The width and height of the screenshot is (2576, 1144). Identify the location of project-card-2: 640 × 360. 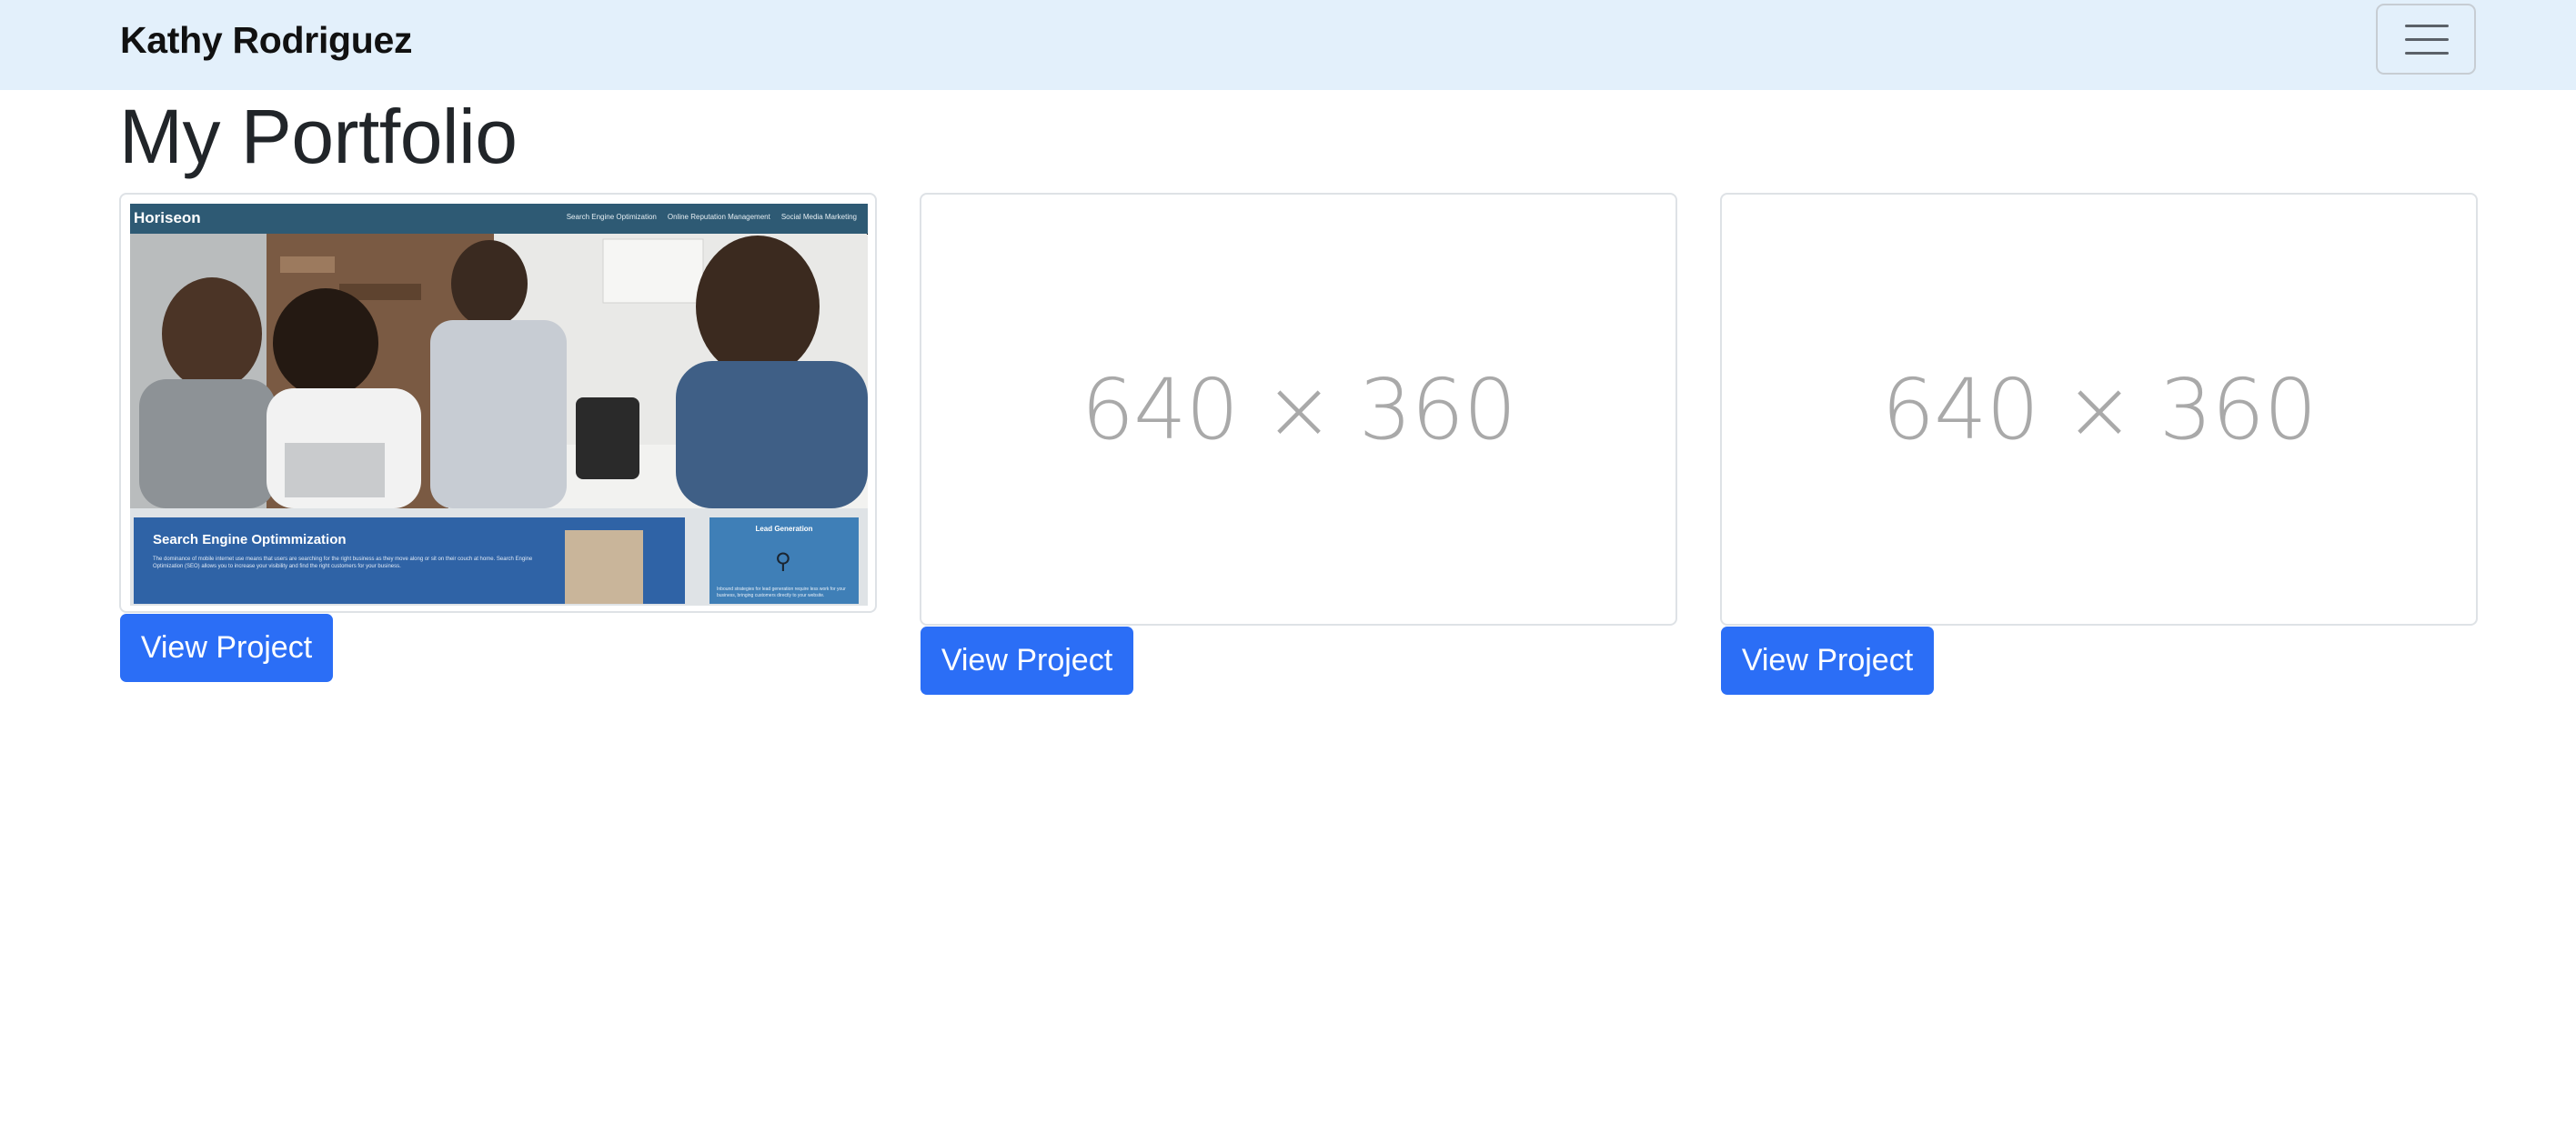
(1298, 409).